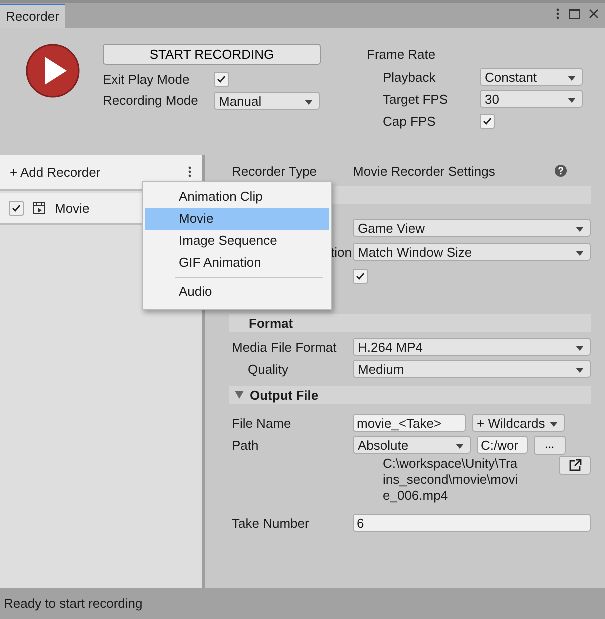 This screenshot has width=605, height=619. I want to click on recording-mode-label: Recording Mode, so click(151, 100).